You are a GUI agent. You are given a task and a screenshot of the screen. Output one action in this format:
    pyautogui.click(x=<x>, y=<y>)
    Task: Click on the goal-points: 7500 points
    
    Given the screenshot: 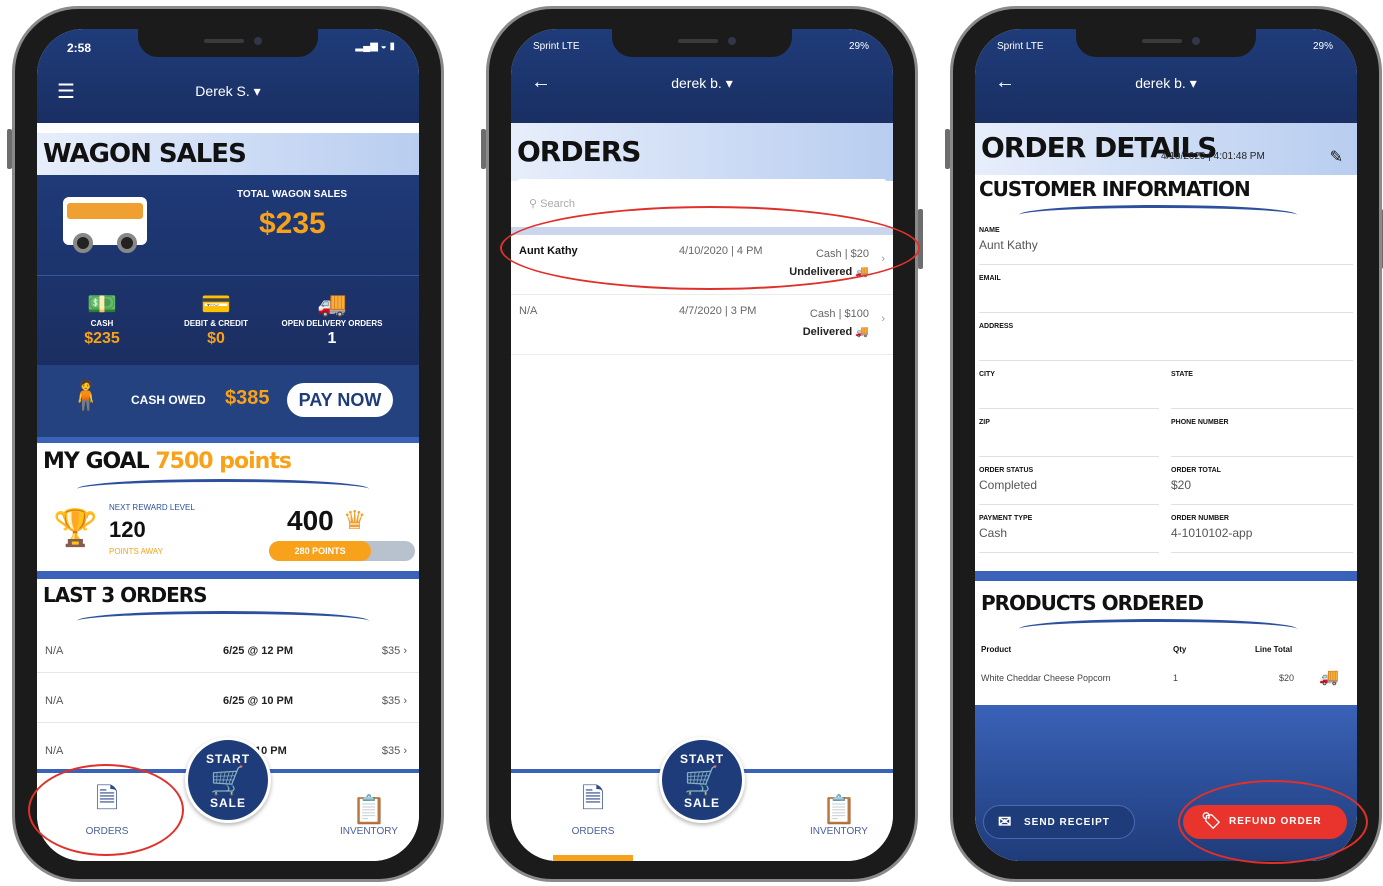 What is the action you would take?
    pyautogui.click(x=223, y=461)
    